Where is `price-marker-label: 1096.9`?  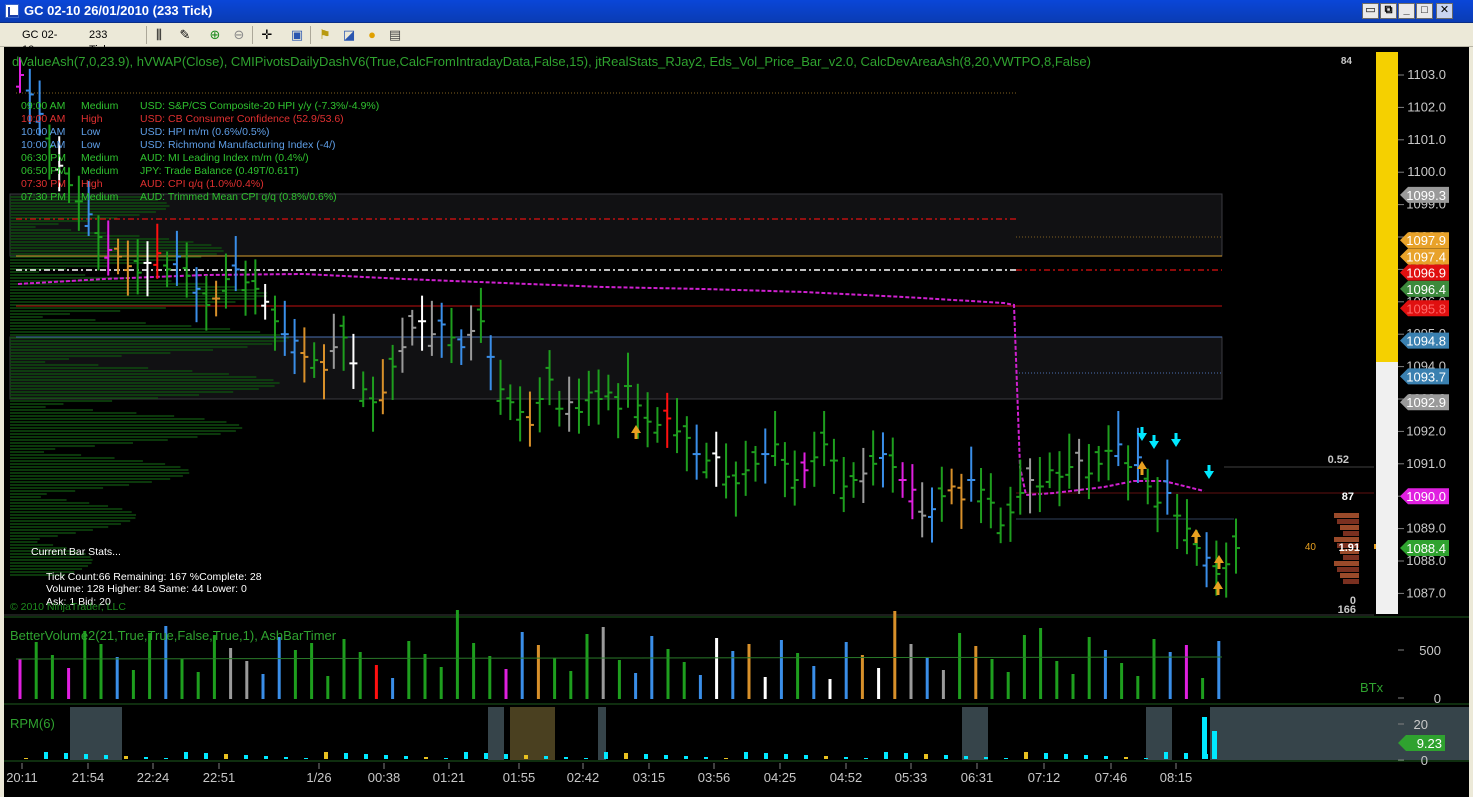 price-marker-label: 1096.9 is located at coordinates (1426, 273).